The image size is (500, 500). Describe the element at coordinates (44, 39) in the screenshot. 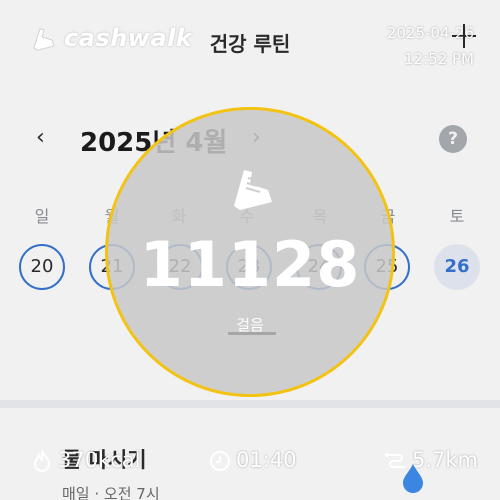

I see `shoe-logo-icon` at that location.